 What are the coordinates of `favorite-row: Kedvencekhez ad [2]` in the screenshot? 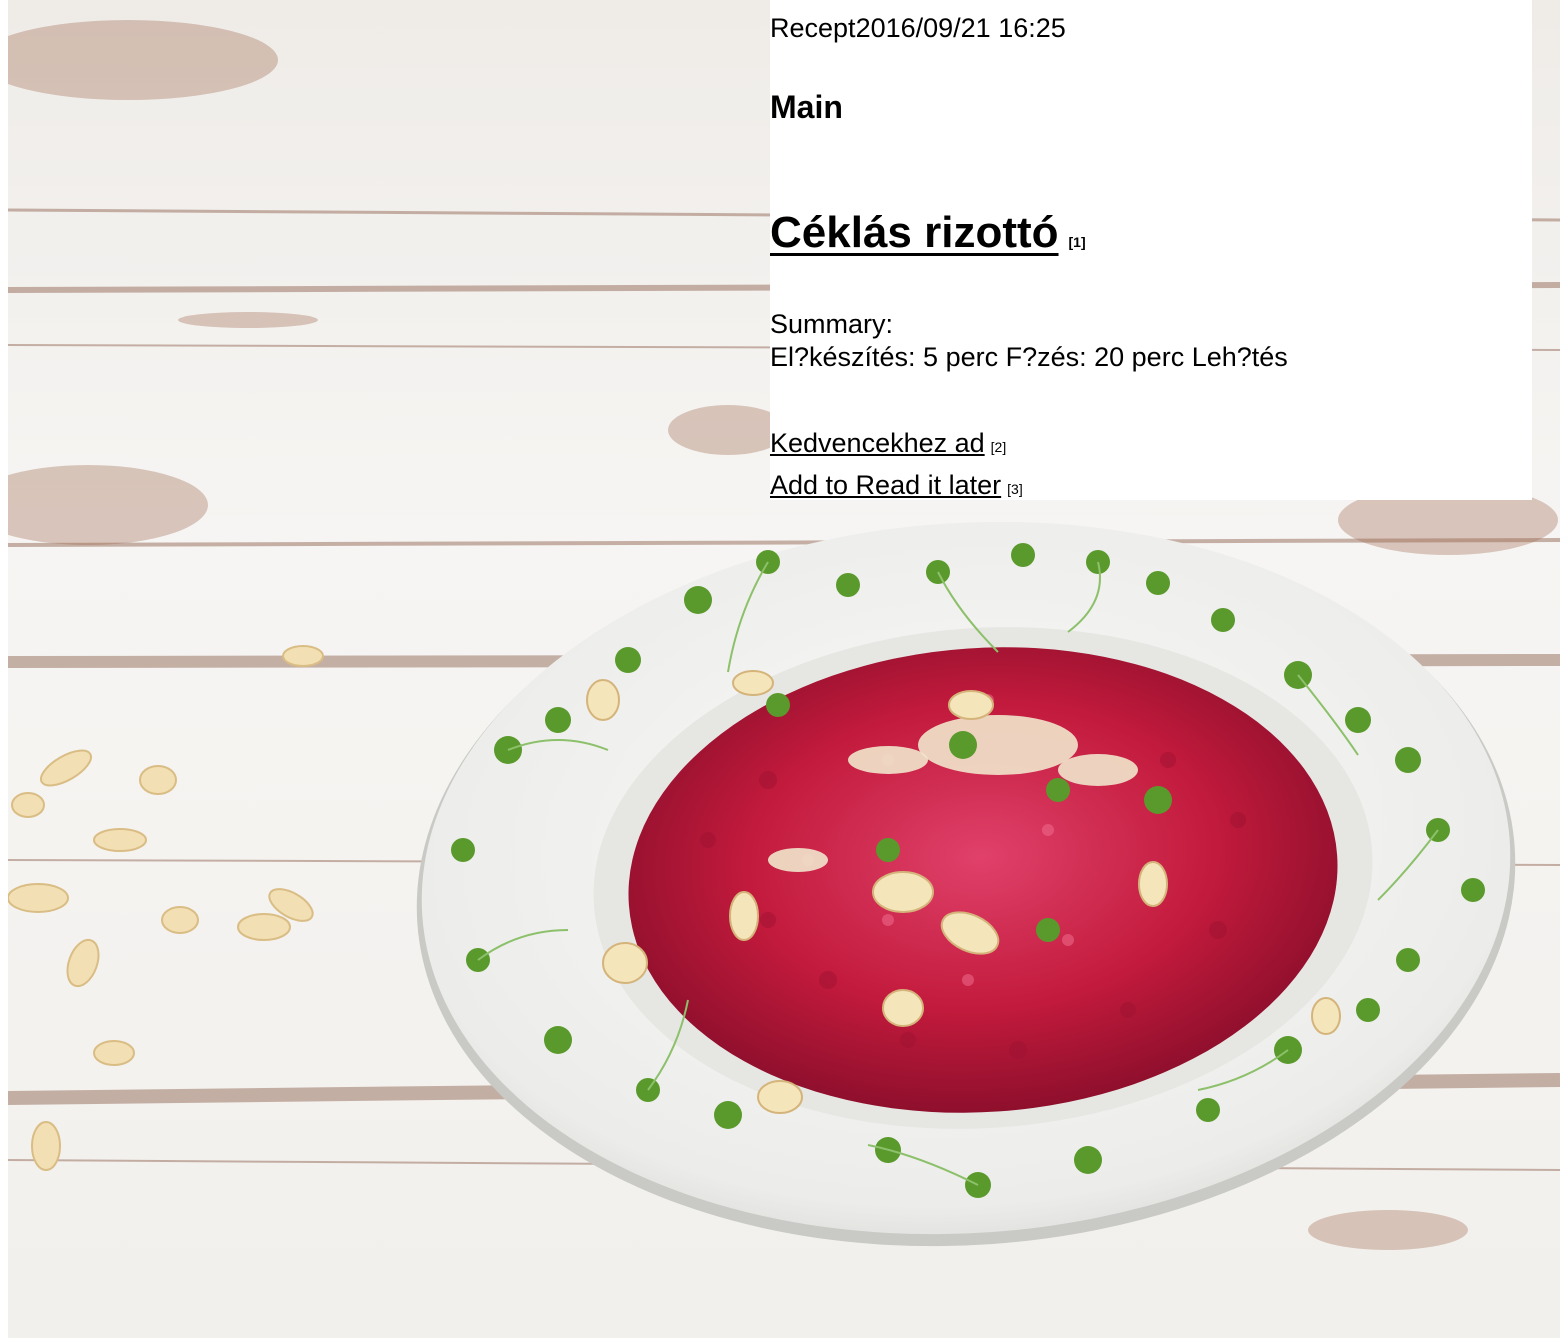 It's located at (896, 445).